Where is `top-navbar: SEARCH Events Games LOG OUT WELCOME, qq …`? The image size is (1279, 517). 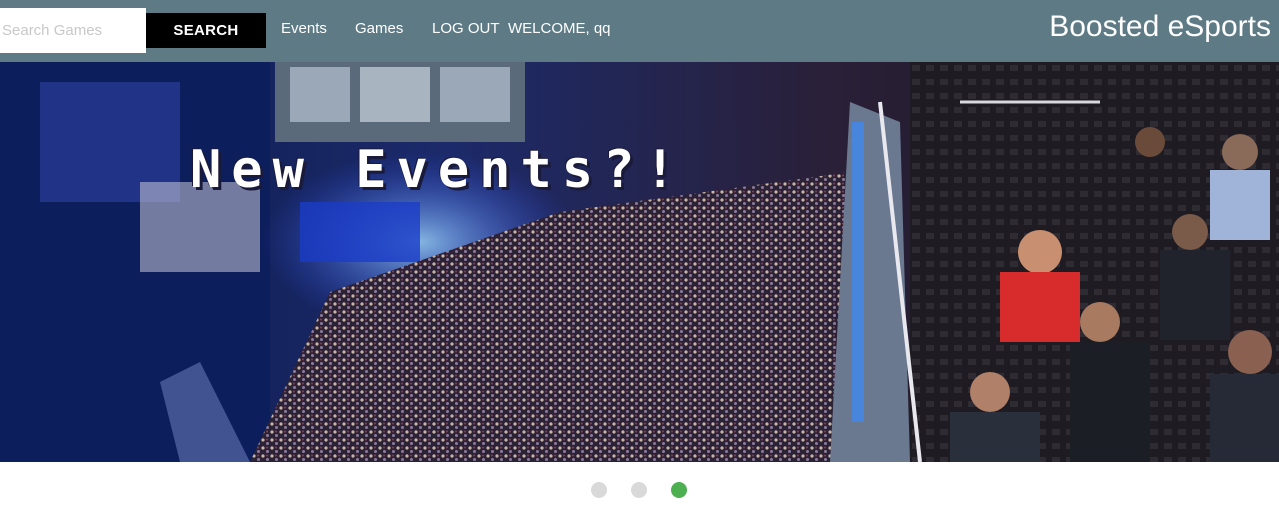
top-navbar: SEARCH Events Games LOG OUT WELCOME, qq … is located at coordinates (639, 31).